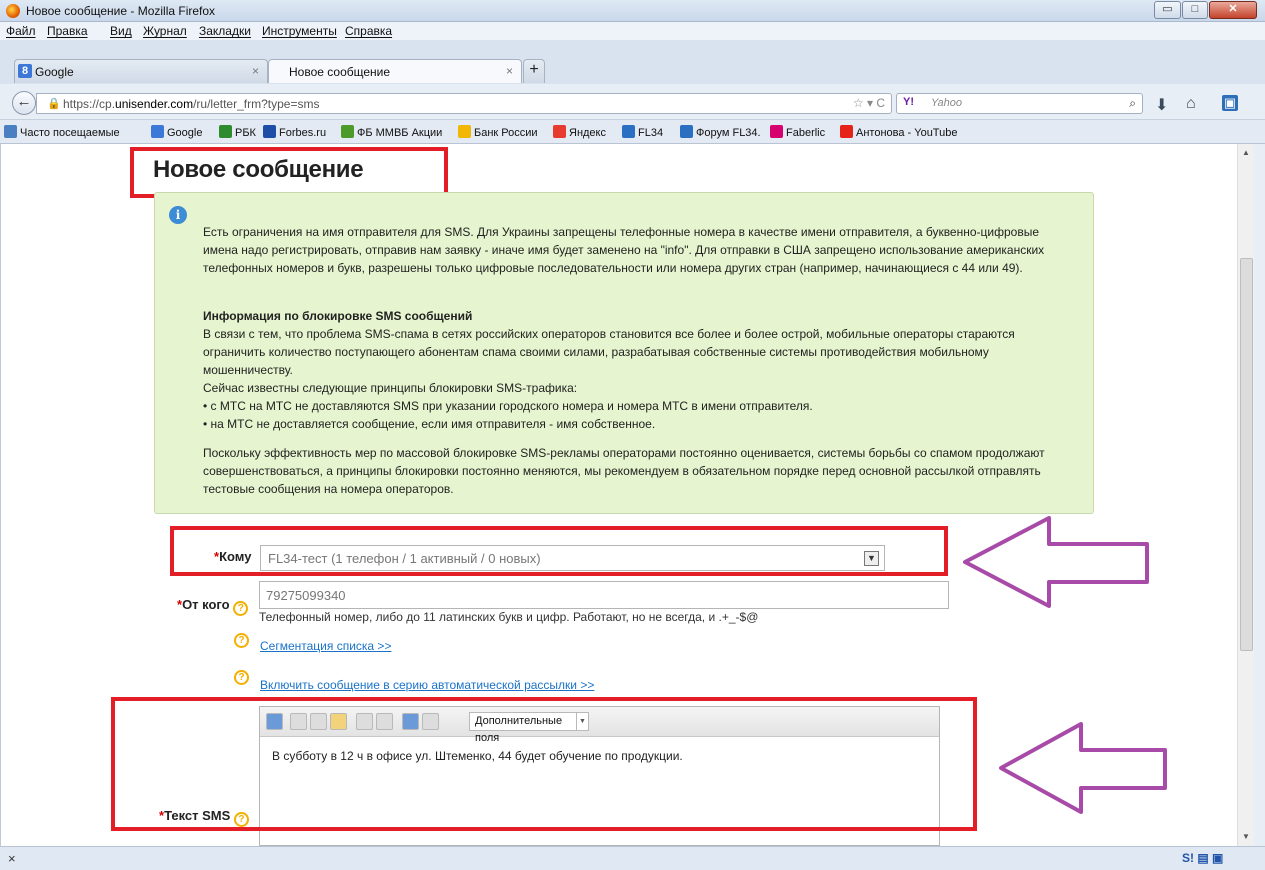  I want to click on menu-view: Вид, so click(121, 31).